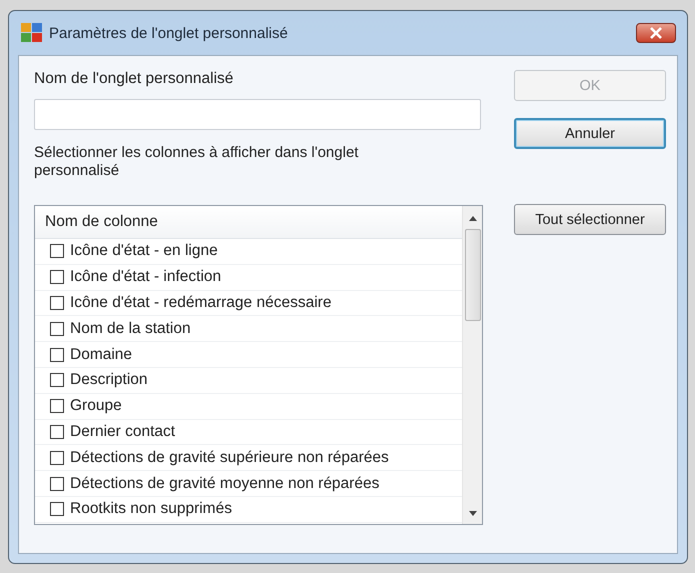 The height and width of the screenshot is (573, 695). I want to click on scroll-down-icon, so click(472, 513).